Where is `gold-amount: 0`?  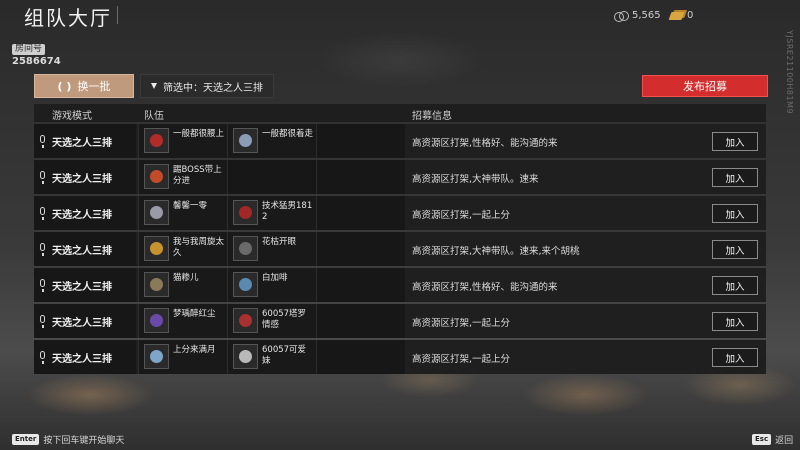 gold-amount: 0 is located at coordinates (690, 15).